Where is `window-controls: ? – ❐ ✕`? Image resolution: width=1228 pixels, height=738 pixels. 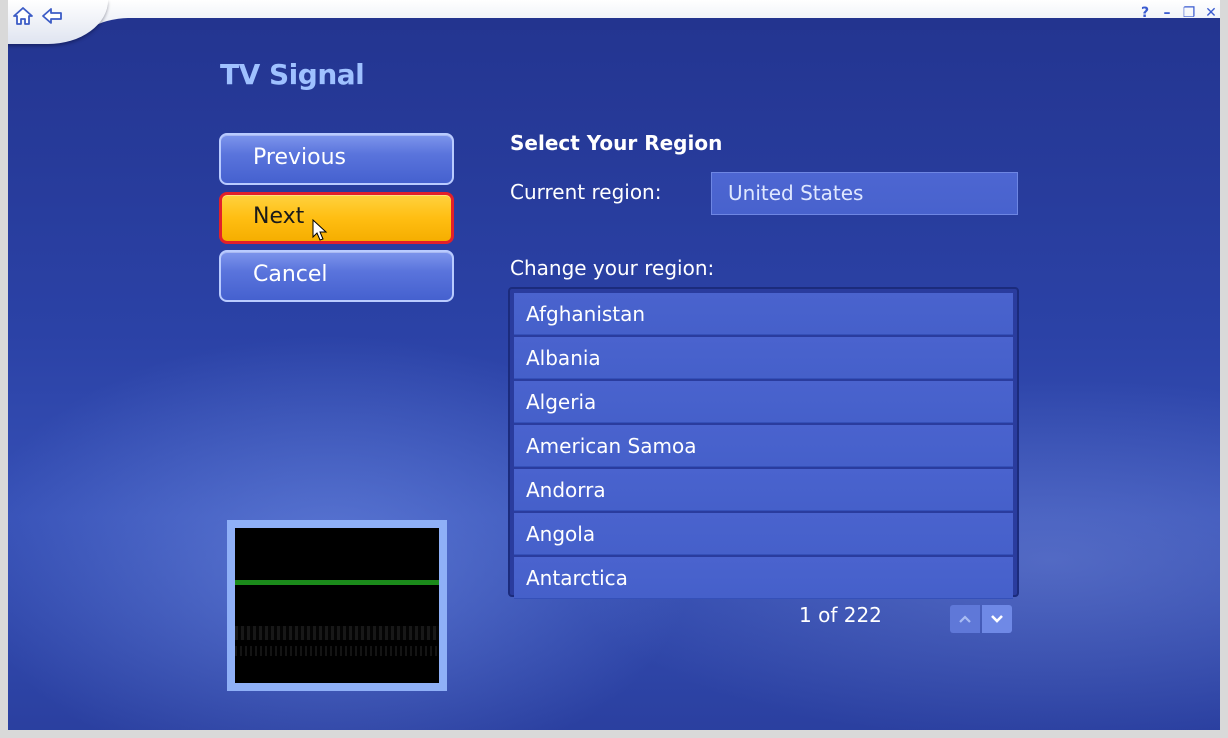
window-controls: ? – ❐ ✕ is located at coordinates (1178, 13).